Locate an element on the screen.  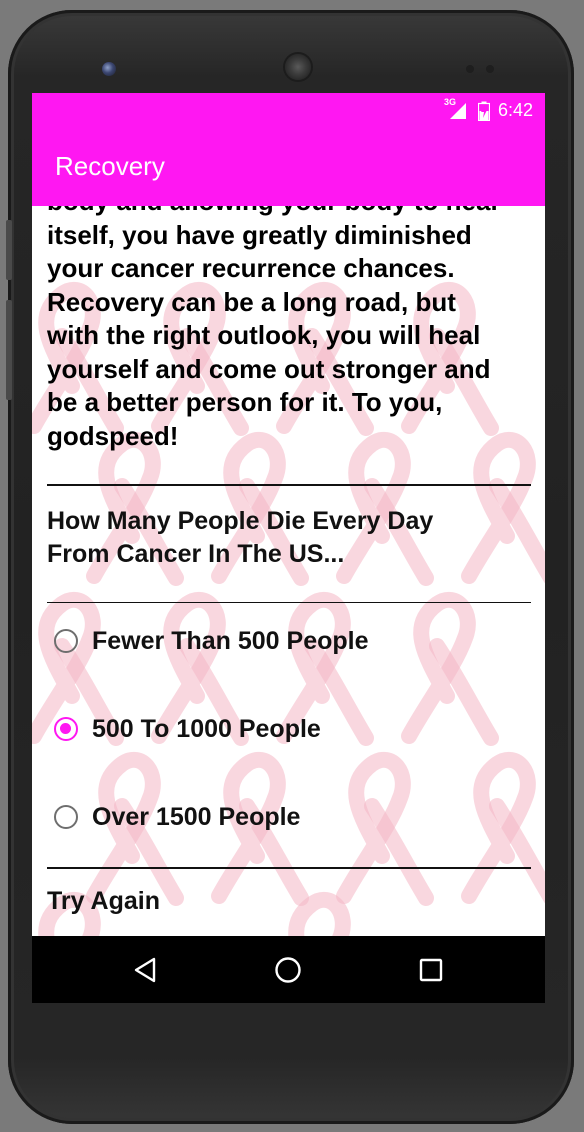
status-bar: 3G 6:42 is located at coordinates (288, 110).